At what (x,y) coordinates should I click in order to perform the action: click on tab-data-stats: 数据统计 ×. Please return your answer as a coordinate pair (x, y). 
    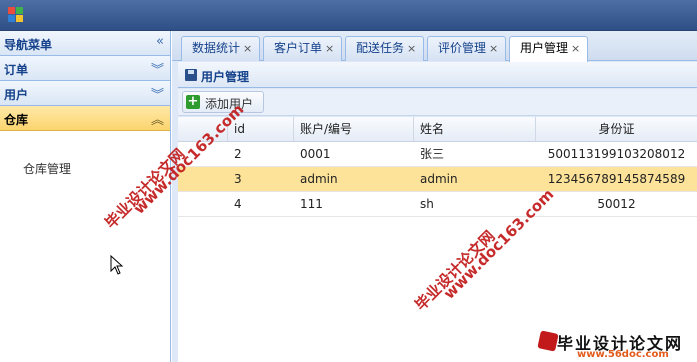
    Looking at the image, I should click on (220, 48).